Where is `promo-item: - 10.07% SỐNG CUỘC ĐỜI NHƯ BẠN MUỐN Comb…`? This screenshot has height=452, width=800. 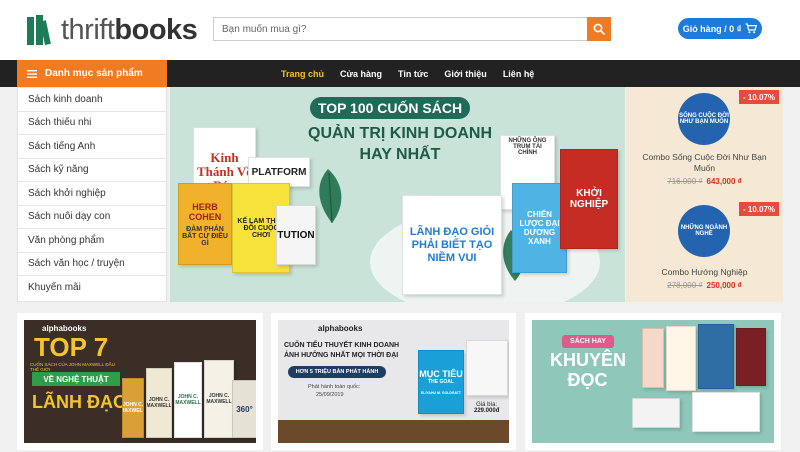
promo-item: - 10.07% SỐNG CUỘC ĐỜI NHƯ BẠN MUỐN Comb… is located at coordinates (704, 139).